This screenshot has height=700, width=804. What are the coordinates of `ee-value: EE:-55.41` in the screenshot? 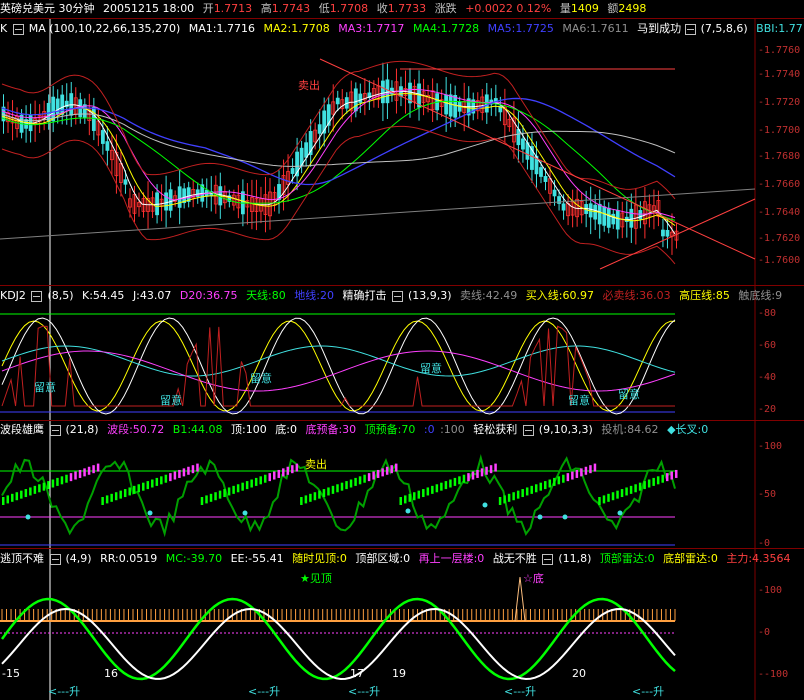 It's located at (257, 558).